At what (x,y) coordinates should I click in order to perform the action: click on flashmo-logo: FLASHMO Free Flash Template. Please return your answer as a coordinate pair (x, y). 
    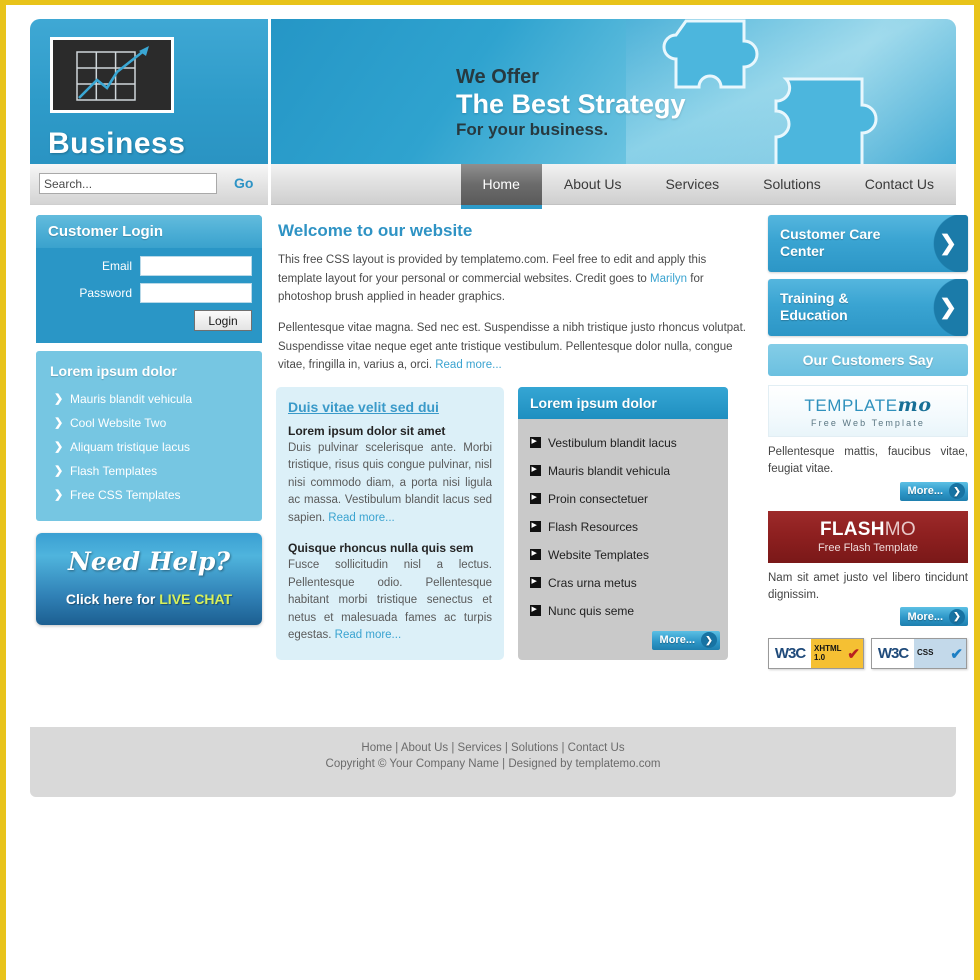
    Looking at the image, I should click on (868, 536).